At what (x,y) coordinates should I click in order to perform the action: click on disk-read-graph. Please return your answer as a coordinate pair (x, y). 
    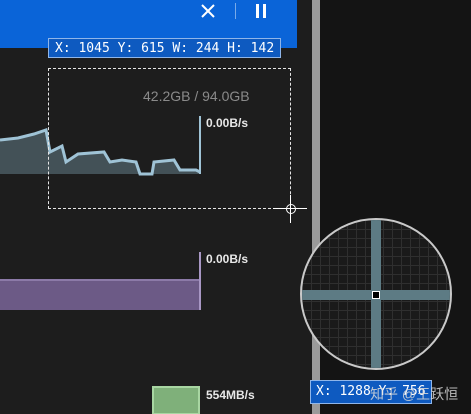
    Looking at the image, I should click on (100, 281).